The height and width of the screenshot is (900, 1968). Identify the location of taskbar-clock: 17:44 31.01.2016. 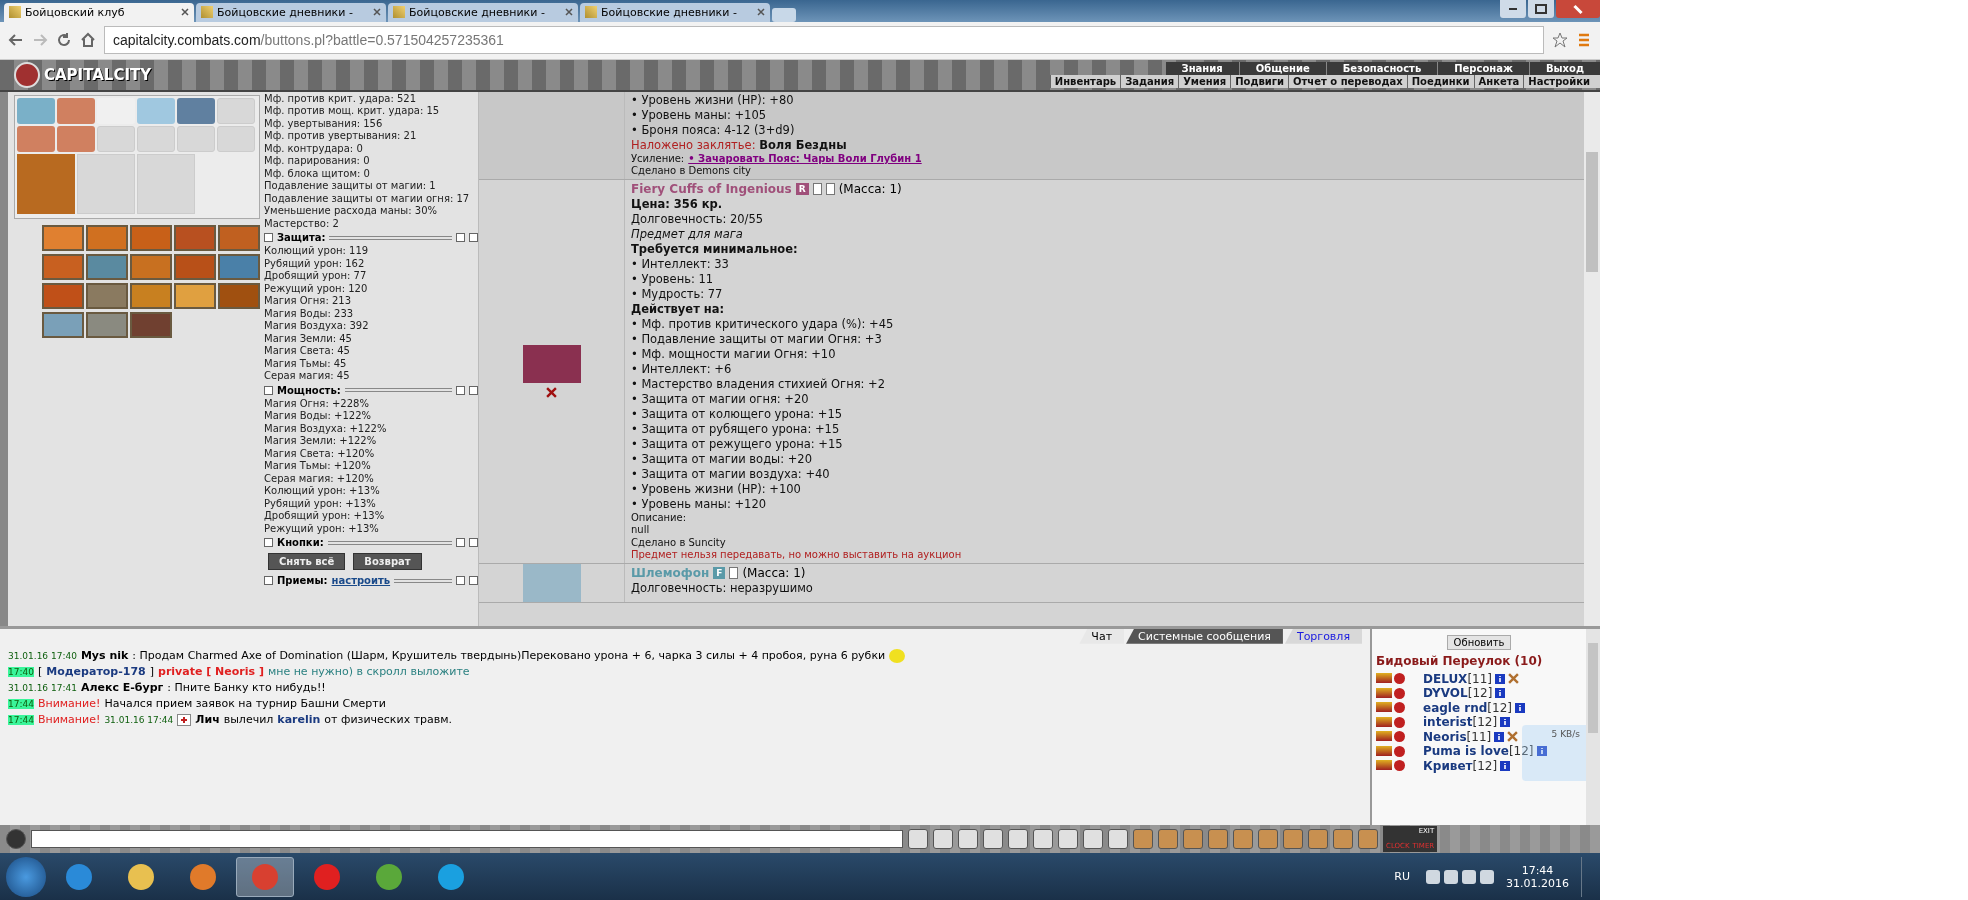
(1537, 876).